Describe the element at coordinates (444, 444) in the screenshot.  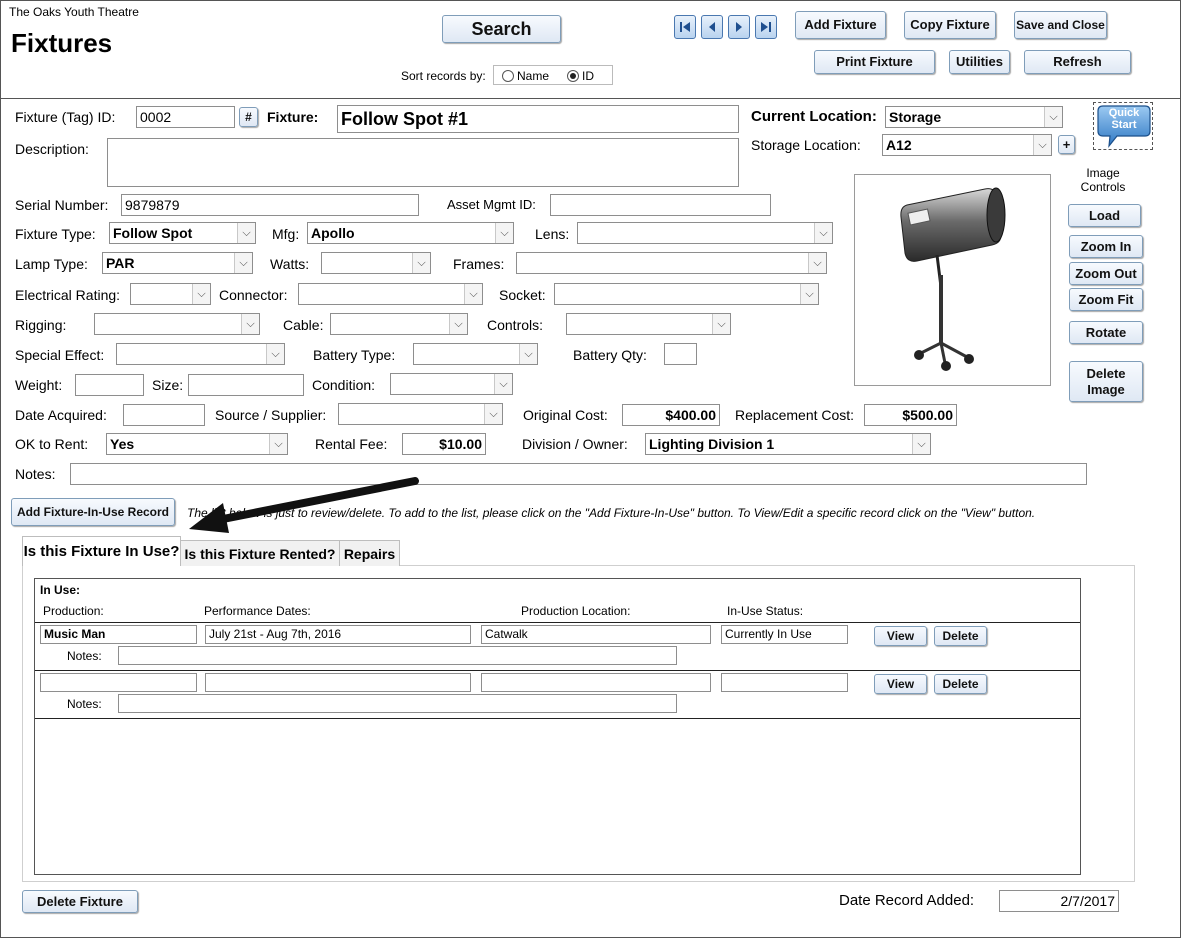
I see `rental-fee-field: $10.00` at that location.